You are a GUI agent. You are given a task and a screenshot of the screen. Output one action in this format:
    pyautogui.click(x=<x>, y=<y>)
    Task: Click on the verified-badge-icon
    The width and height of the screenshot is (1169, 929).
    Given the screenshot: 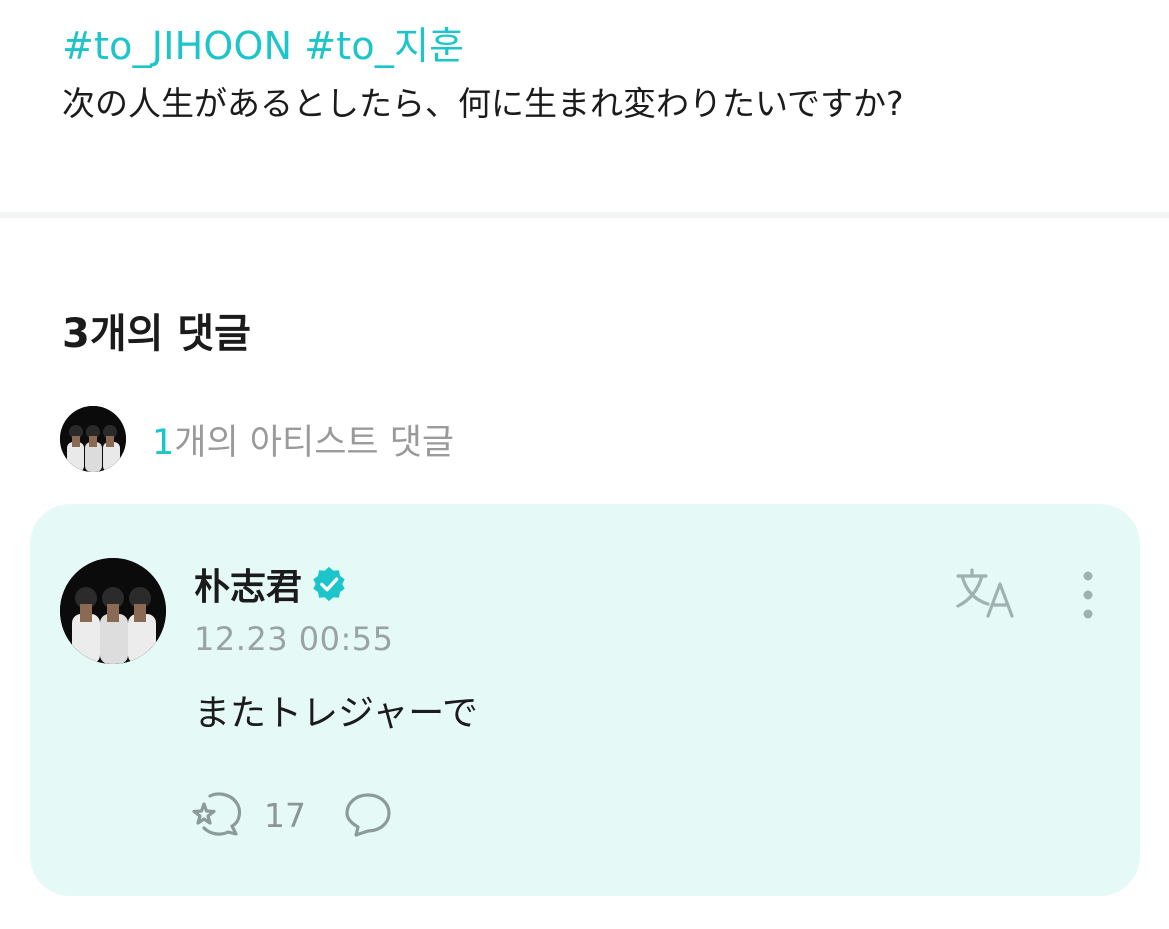 What is the action you would take?
    pyautogui.click(x=329, y=584)
    